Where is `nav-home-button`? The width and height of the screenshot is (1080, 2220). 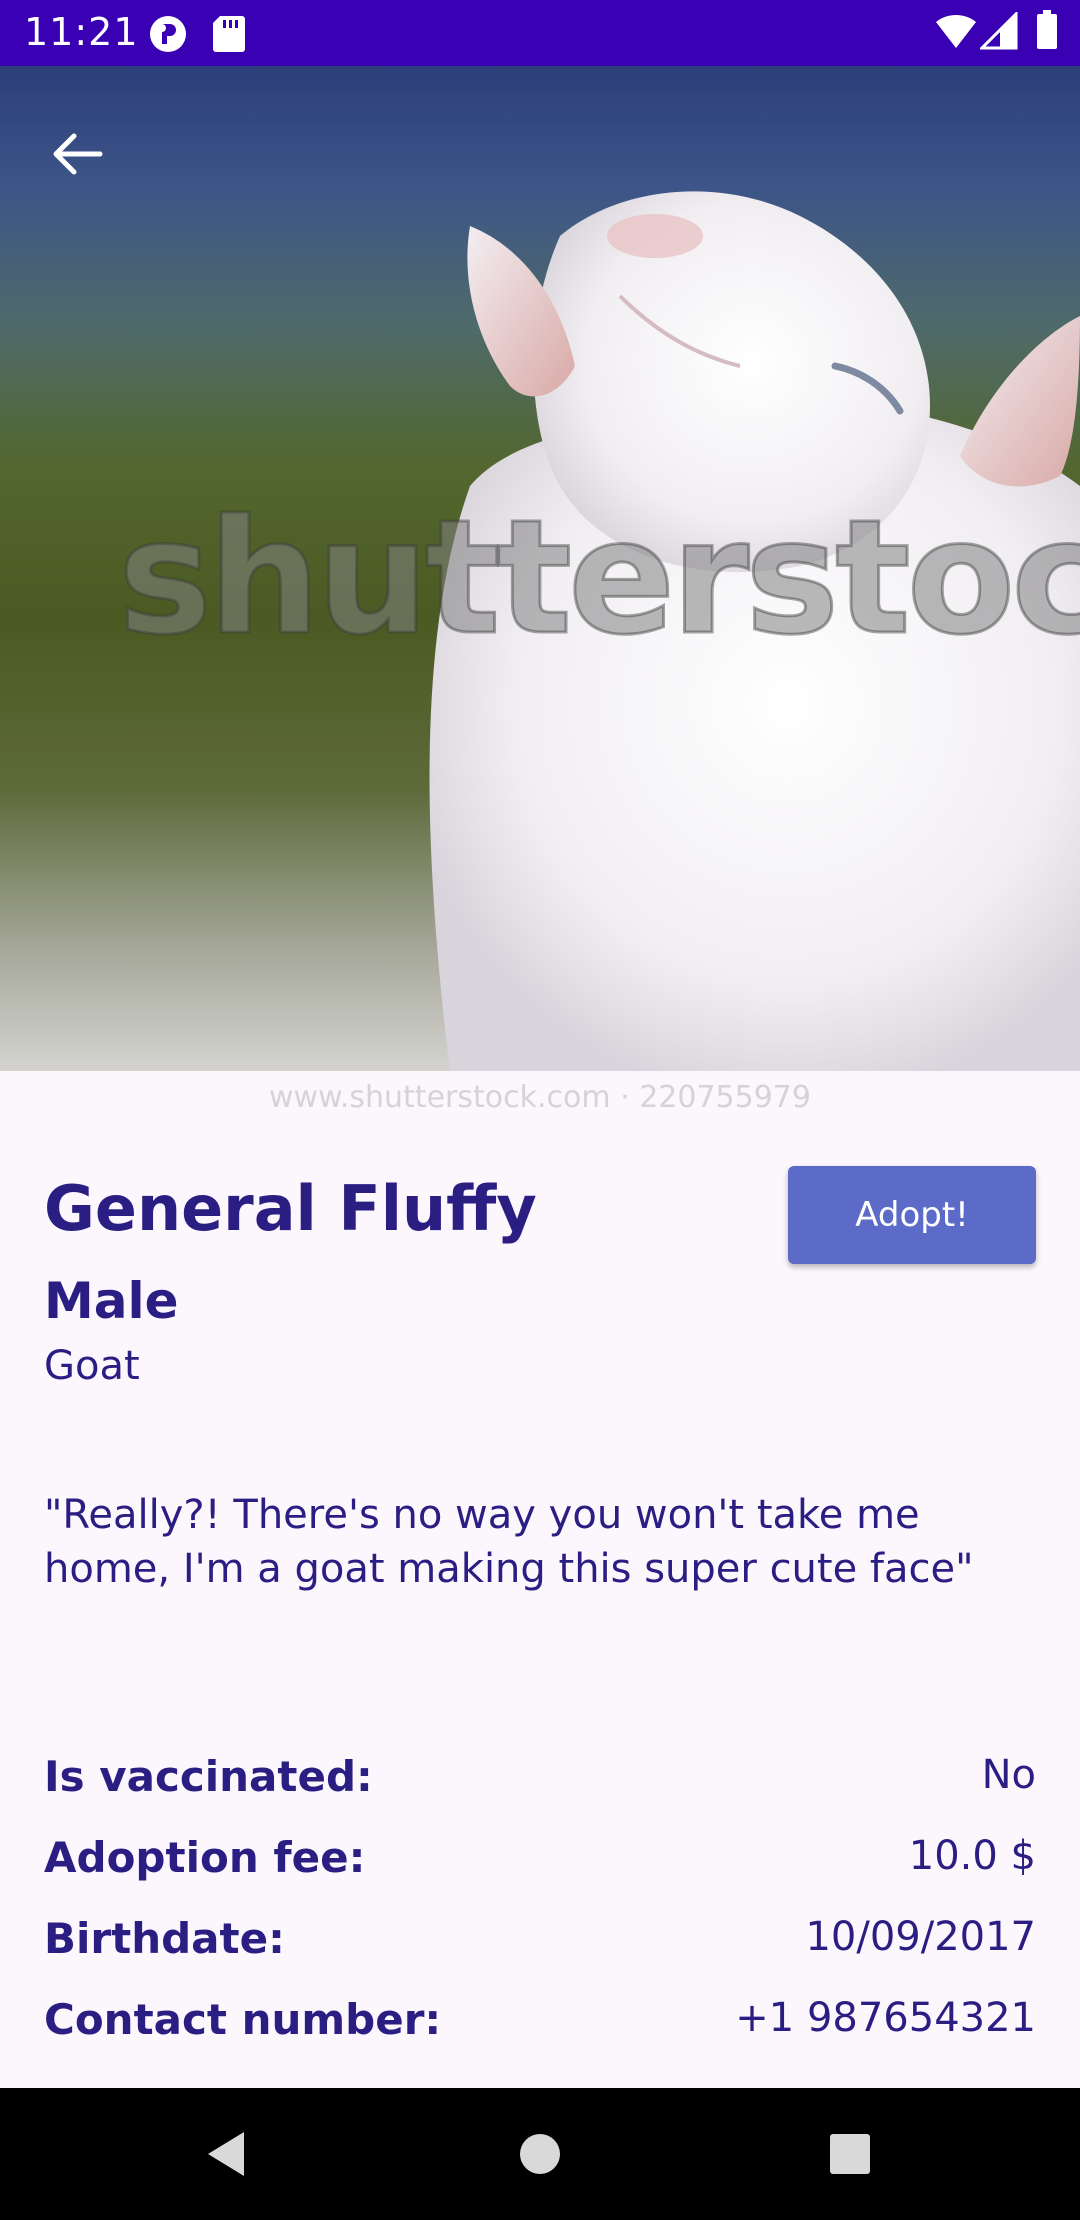 nav-home-button is located at coordinates (540, 2154).